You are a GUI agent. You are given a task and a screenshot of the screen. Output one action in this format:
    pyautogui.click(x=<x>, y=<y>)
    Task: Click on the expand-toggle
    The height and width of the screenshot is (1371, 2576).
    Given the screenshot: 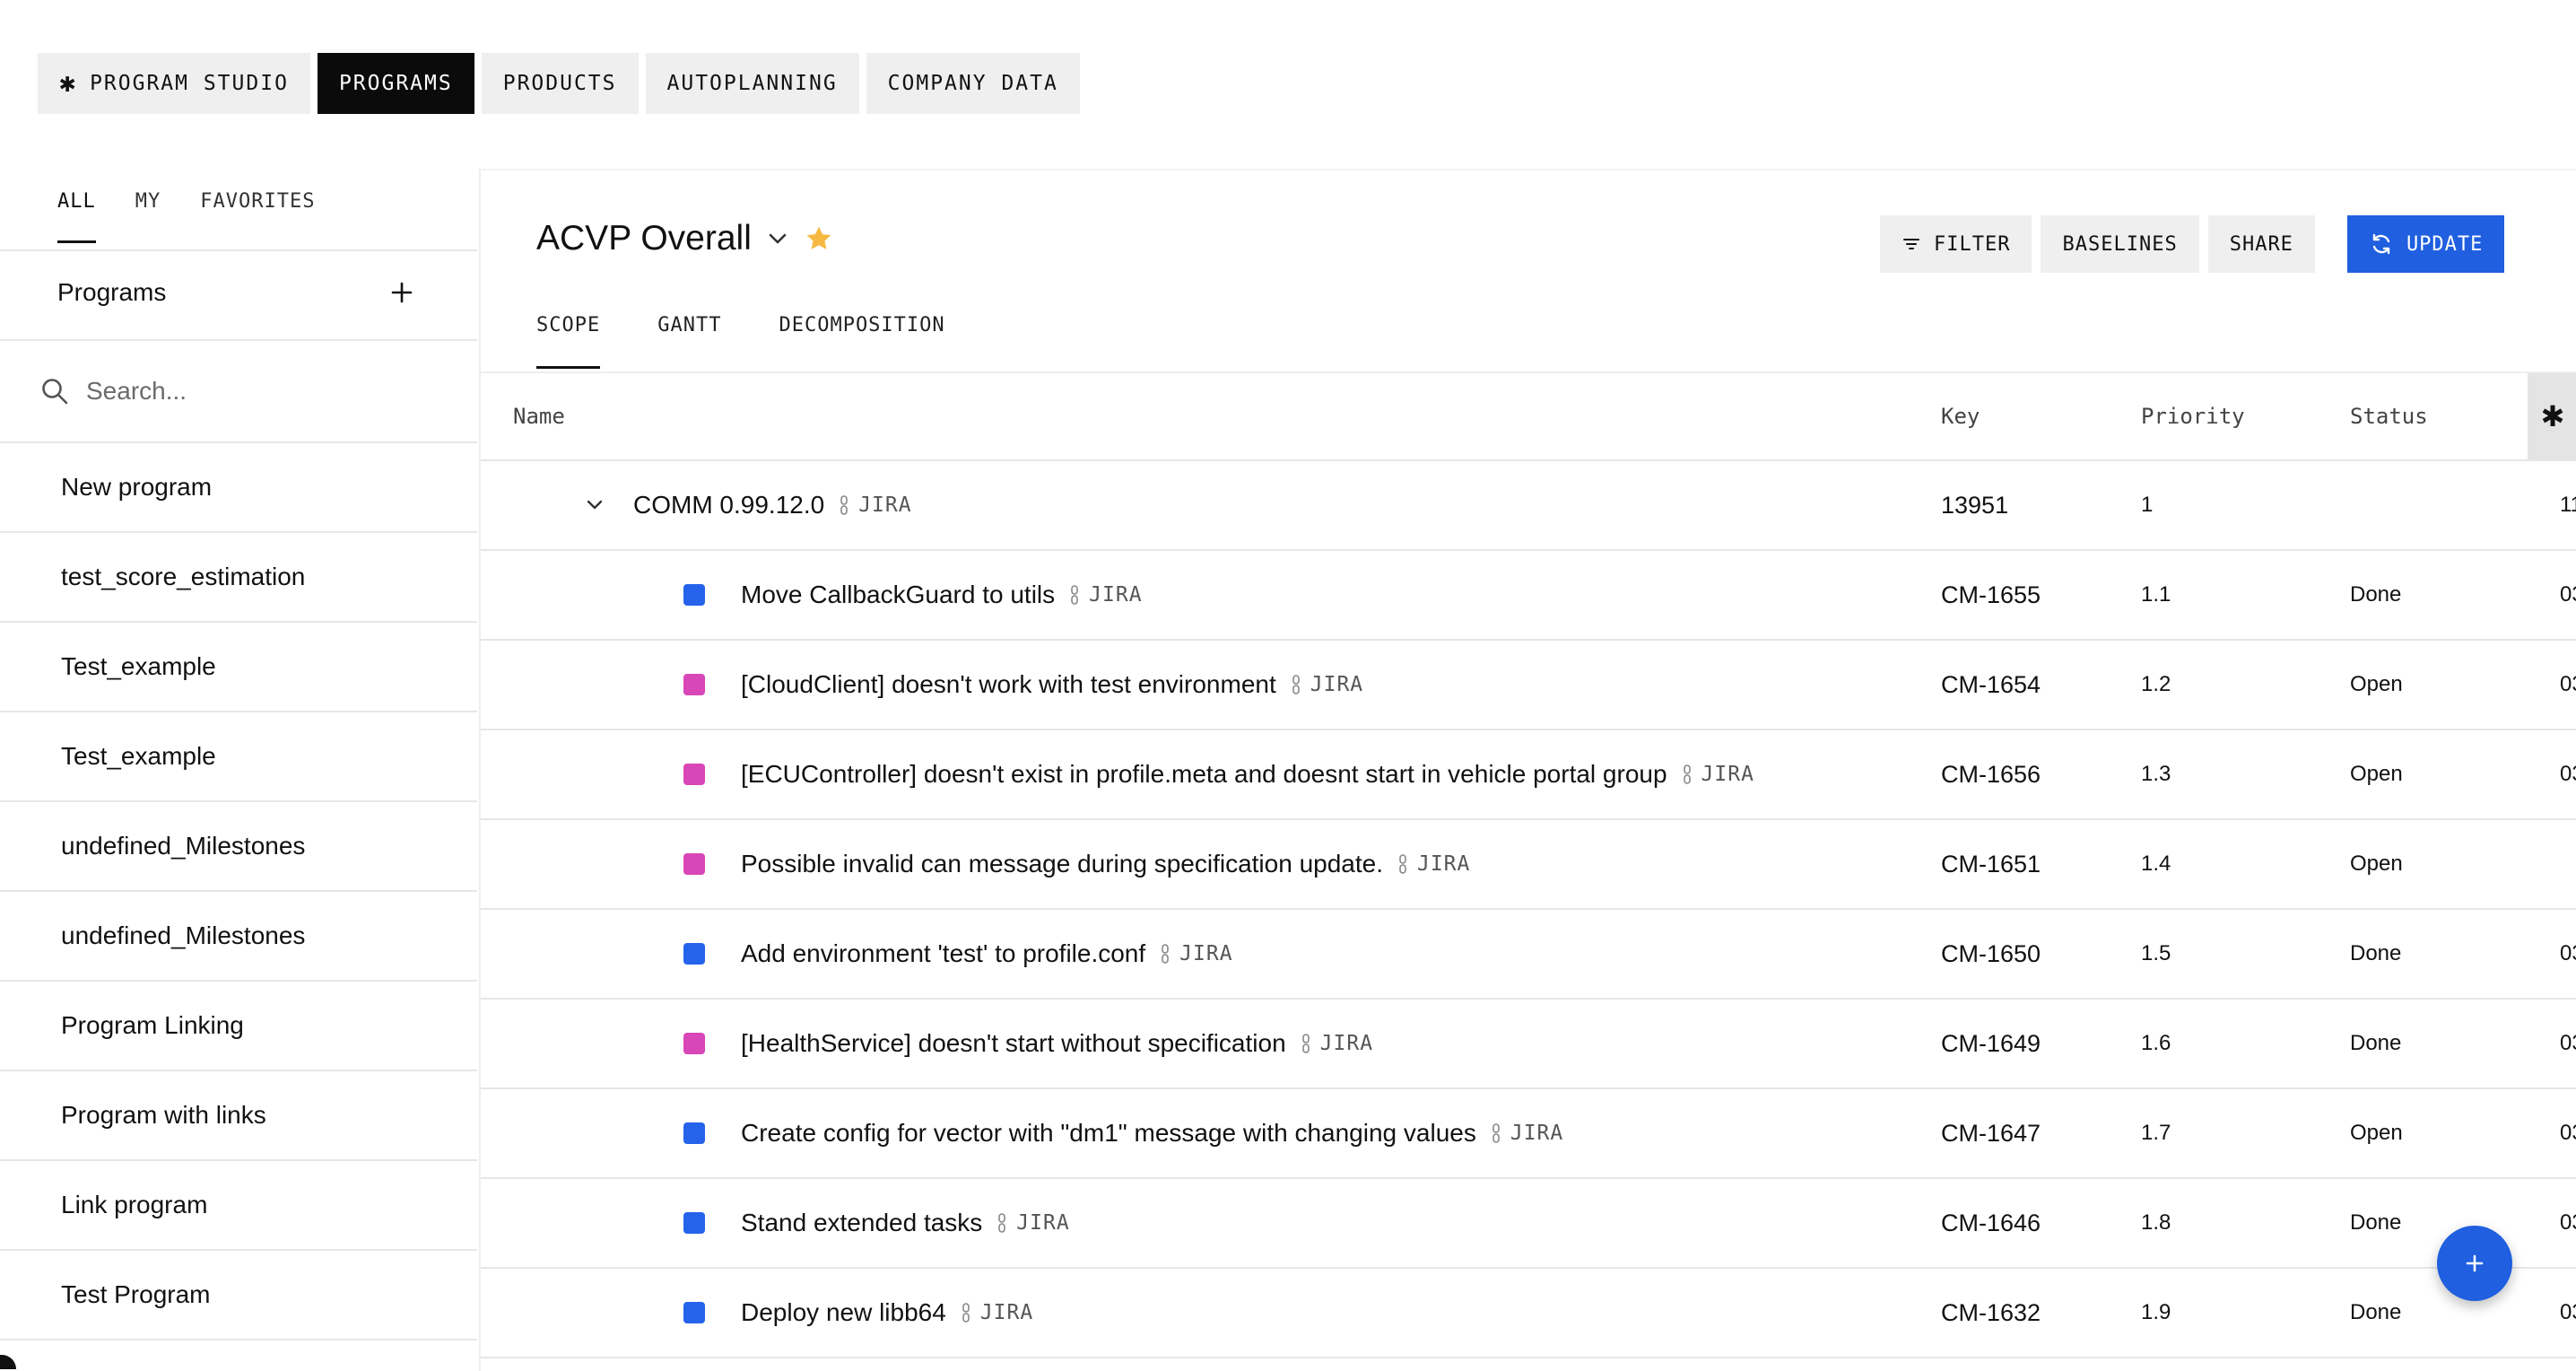 What is the action you would take?
    pyautogui.click(x=594, y=505)
    